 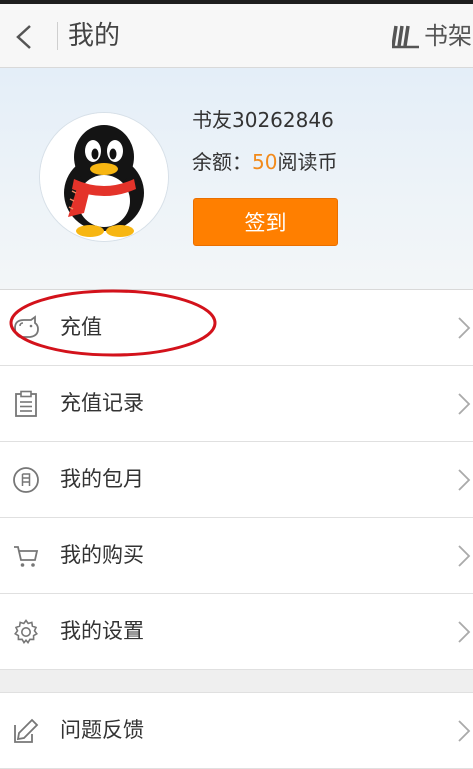 What do you see at coordinates (307, 162) in the screenshot?
I see `balance-unit: 阅读币` at bounding box center [307, 162].